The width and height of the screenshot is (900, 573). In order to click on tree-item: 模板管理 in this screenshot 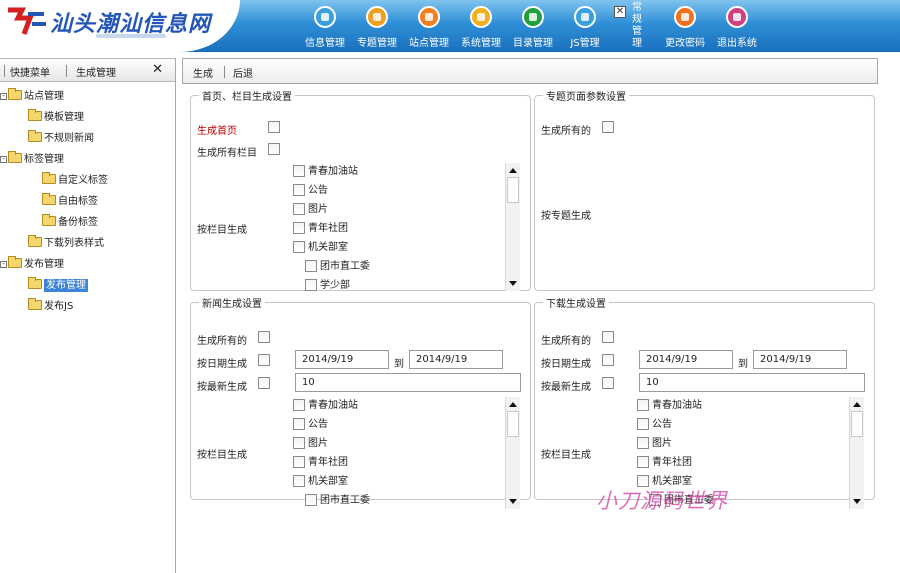, I will do `click(87, 117)`.